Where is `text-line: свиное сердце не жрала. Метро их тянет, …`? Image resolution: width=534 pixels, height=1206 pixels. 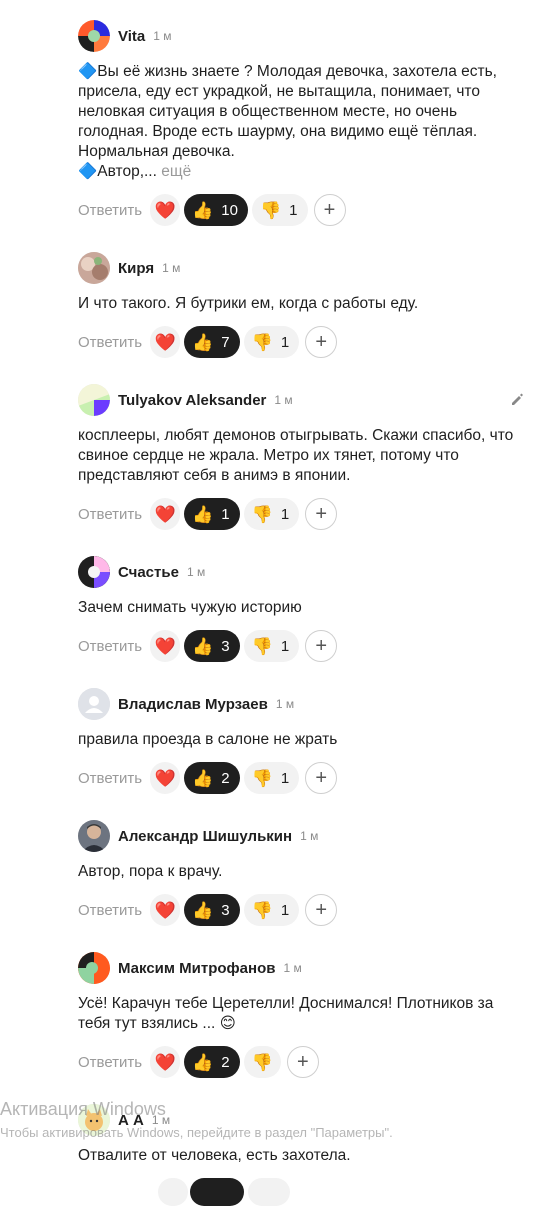
text-line: свиное сердце не жрала. Метро их тянет, … is located at coordinates (268, 455).